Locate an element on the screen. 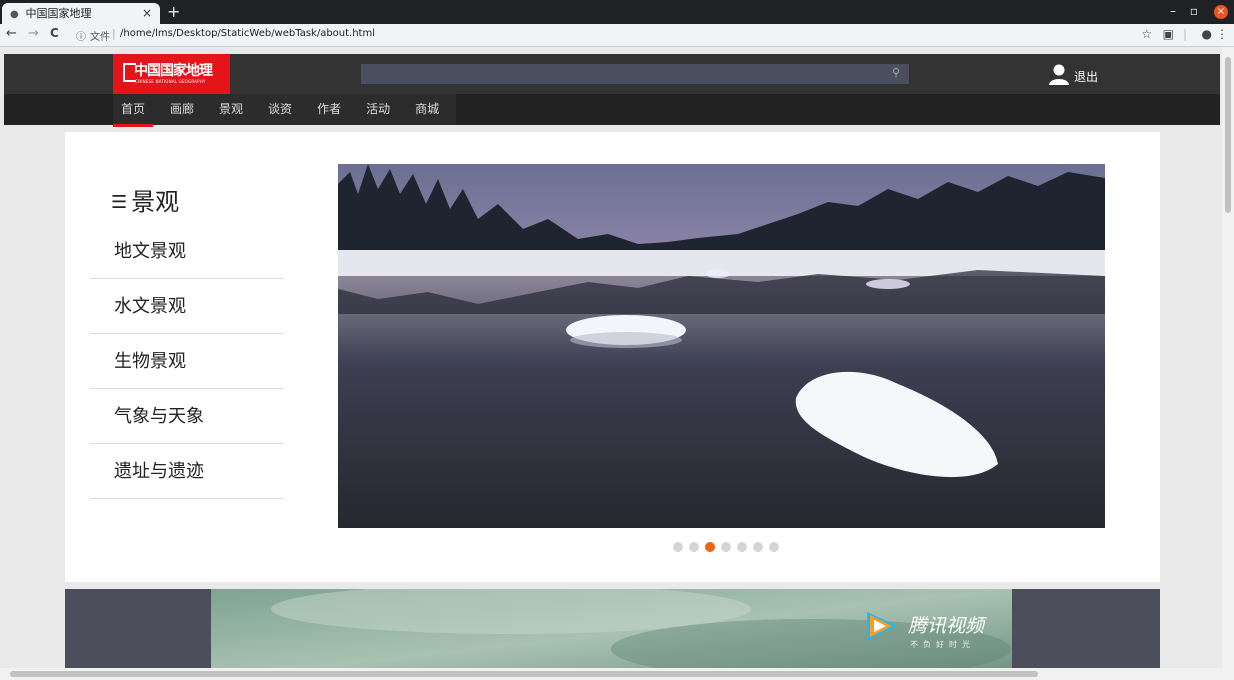 The width and height of the screenshot is (1234, 680). vertical-scrollbar is located at coordinates (1228, 357).